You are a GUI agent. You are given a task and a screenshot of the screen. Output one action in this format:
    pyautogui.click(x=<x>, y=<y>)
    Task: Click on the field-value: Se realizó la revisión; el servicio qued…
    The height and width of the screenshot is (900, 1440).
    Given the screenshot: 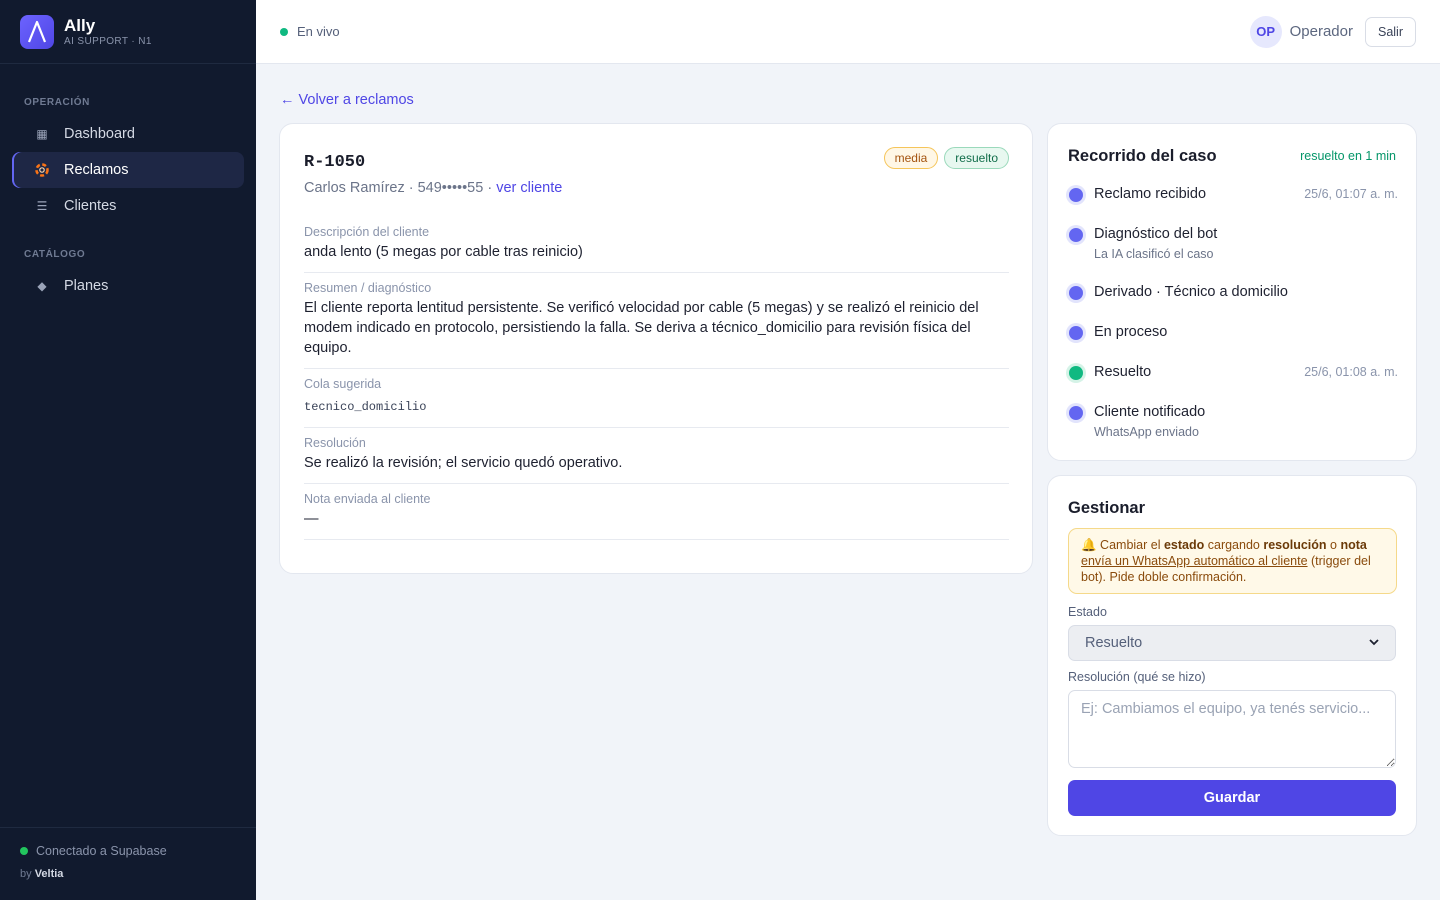 What is the action you would take?
    pyautogui.click(x=463, y=463)
    